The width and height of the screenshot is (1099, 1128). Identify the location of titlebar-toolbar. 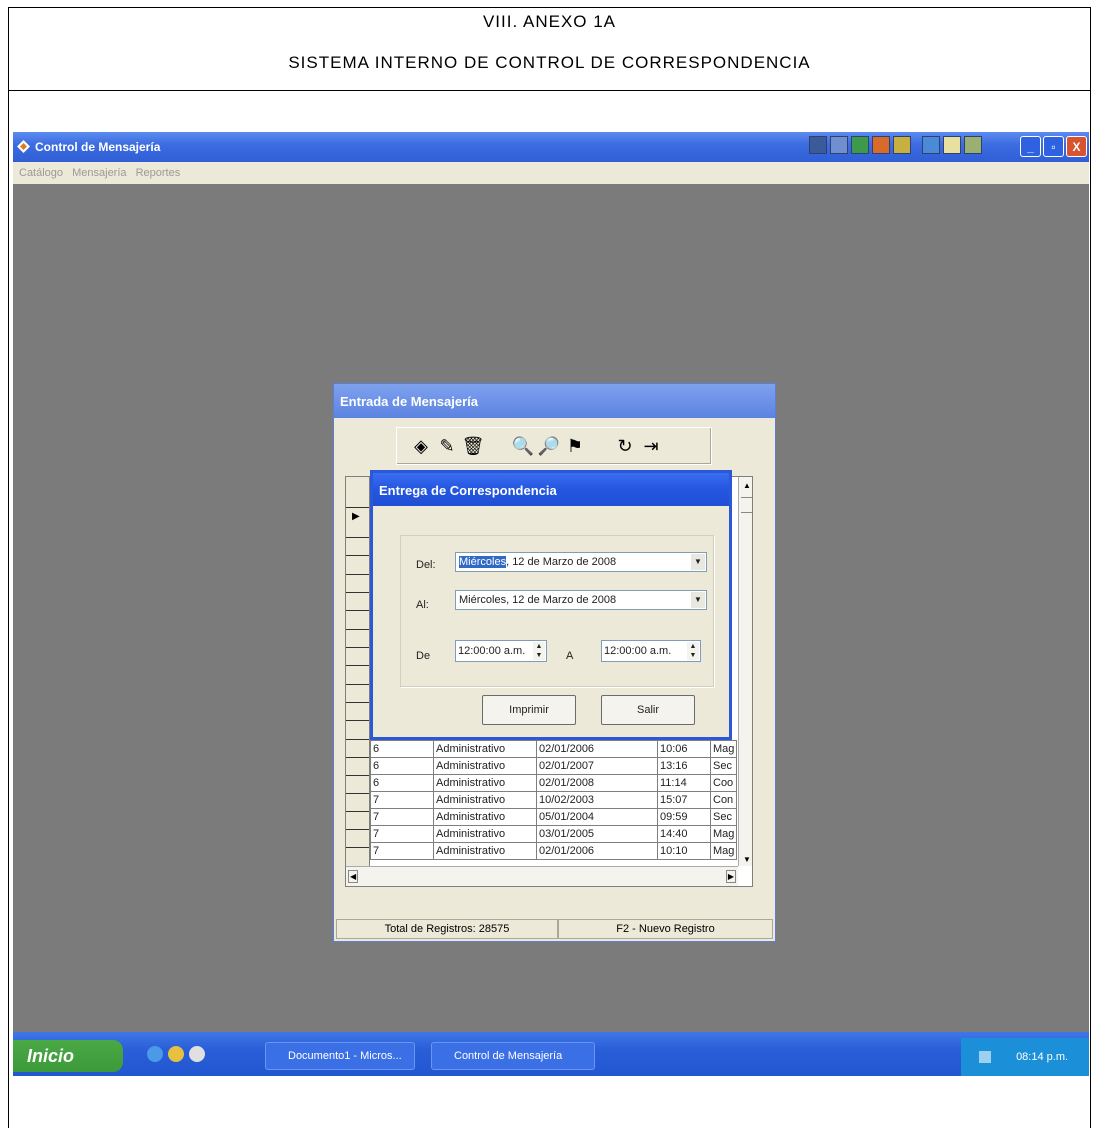
(895, 146).